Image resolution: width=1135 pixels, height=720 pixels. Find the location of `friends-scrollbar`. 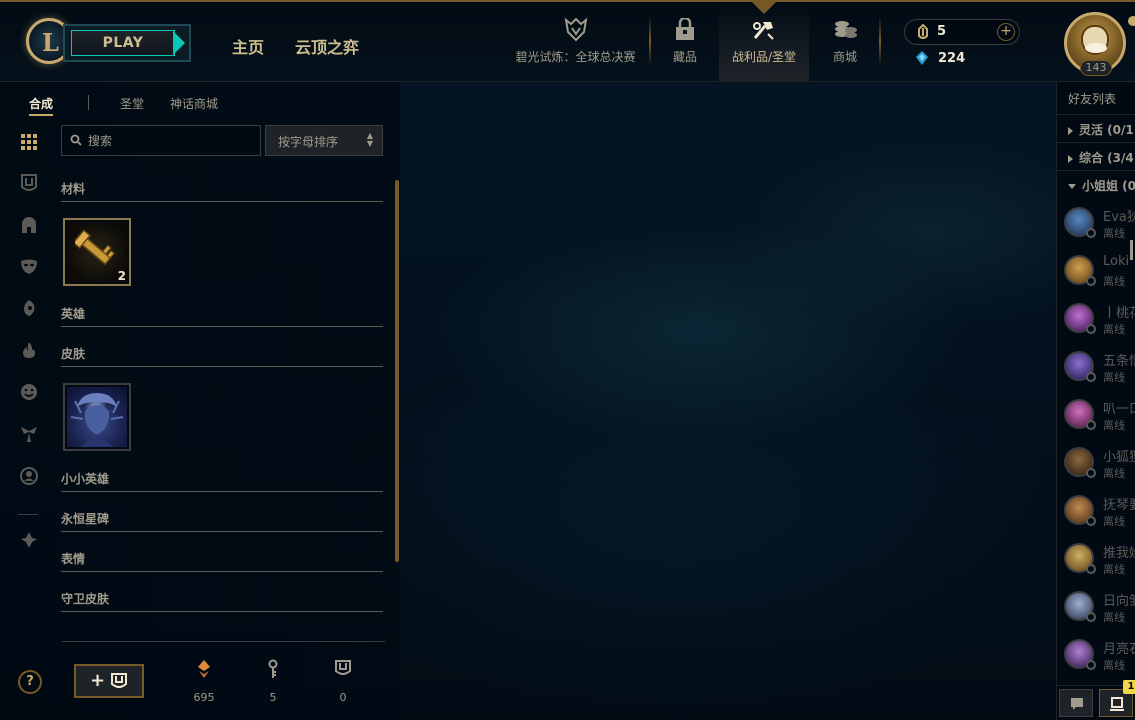

friends-scrollbar is located at coordinates (1131, 250).